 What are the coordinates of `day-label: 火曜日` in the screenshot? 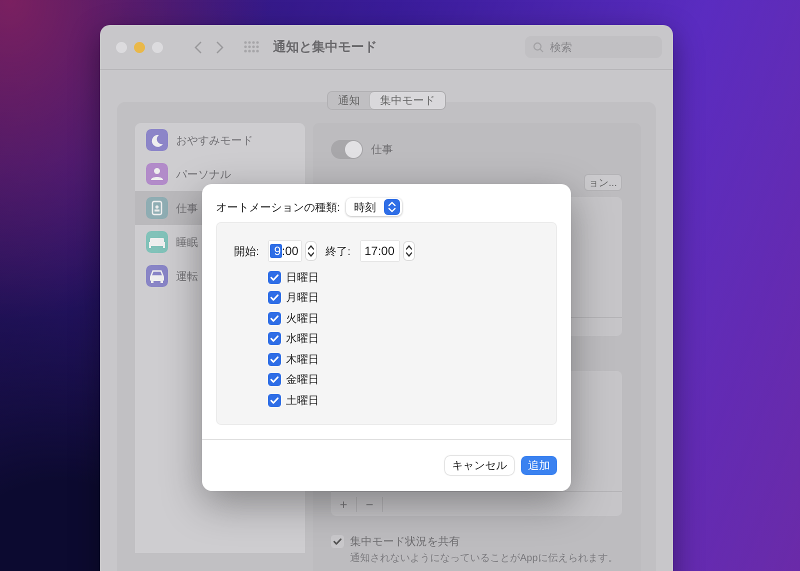 It's located at (302, 319).